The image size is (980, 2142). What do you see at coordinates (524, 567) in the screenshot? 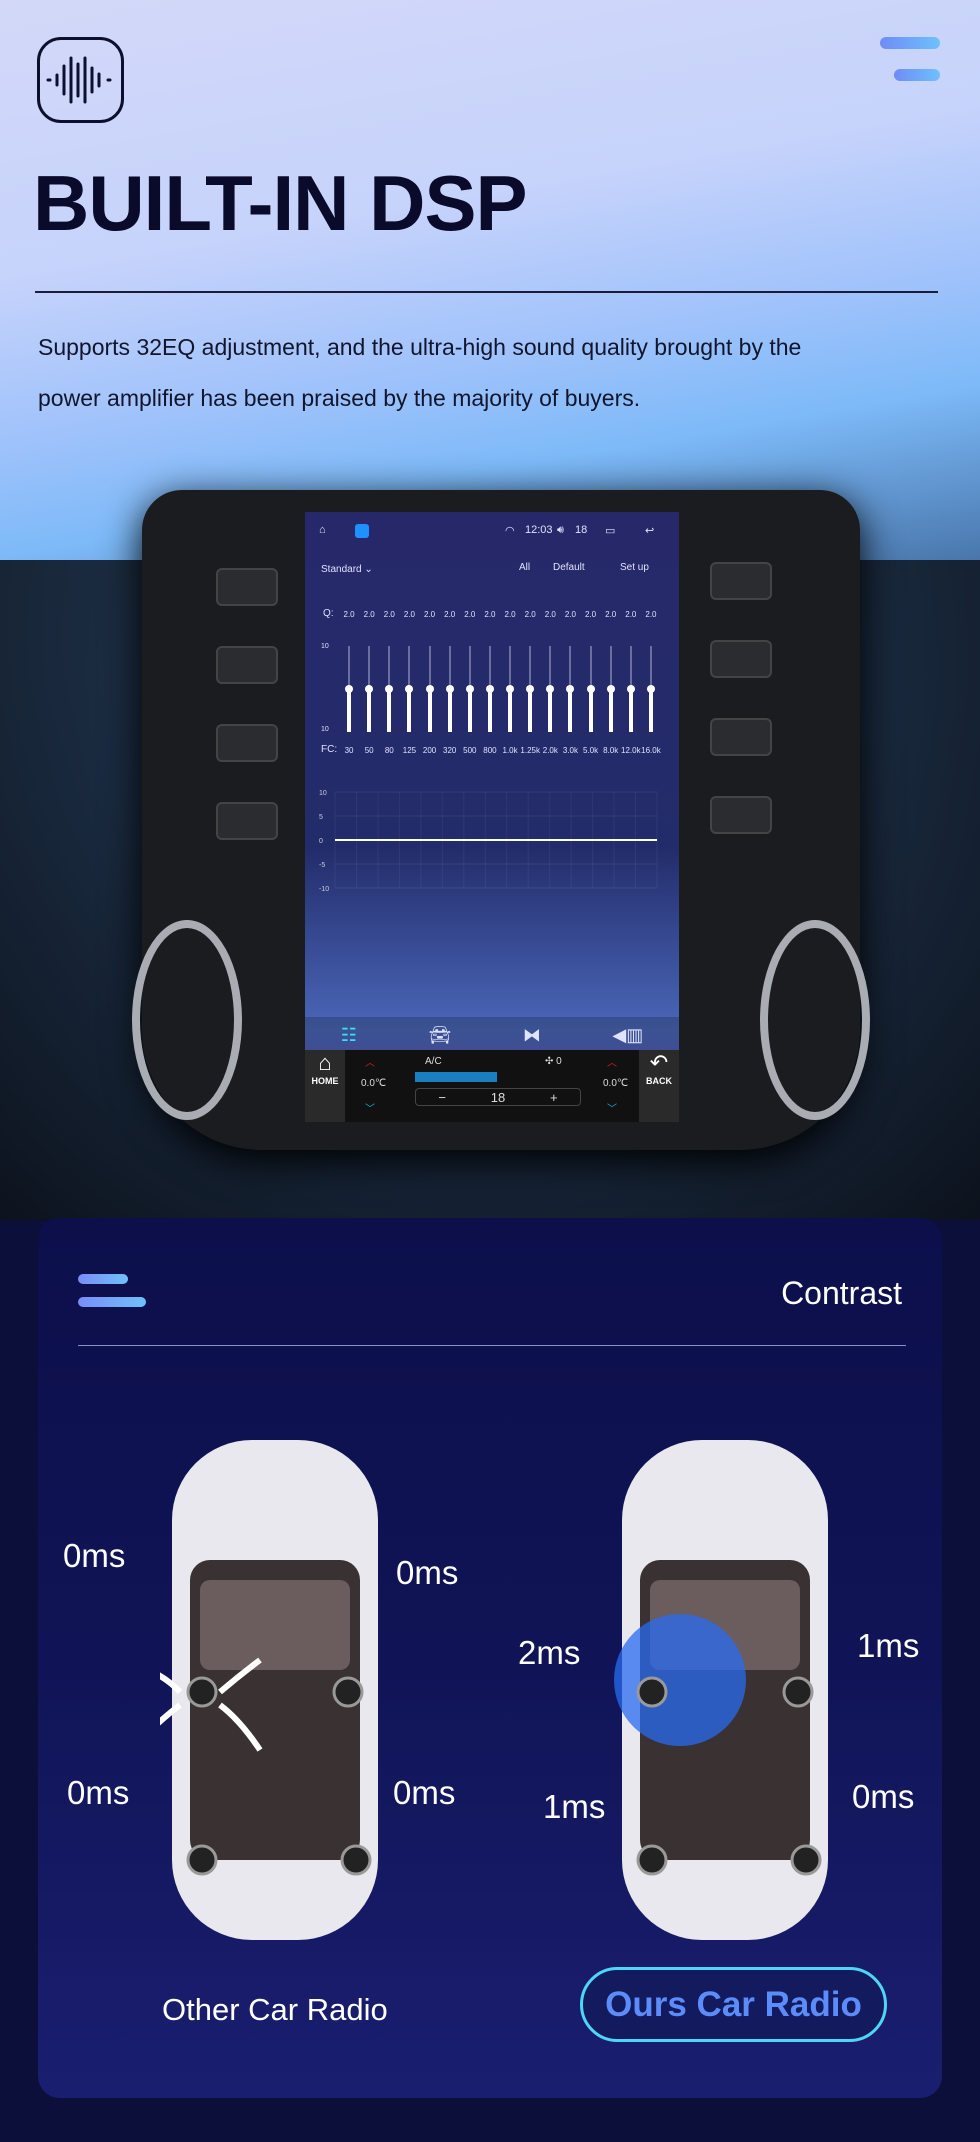
I see `all-button: All` at bounding box center [524, 567].